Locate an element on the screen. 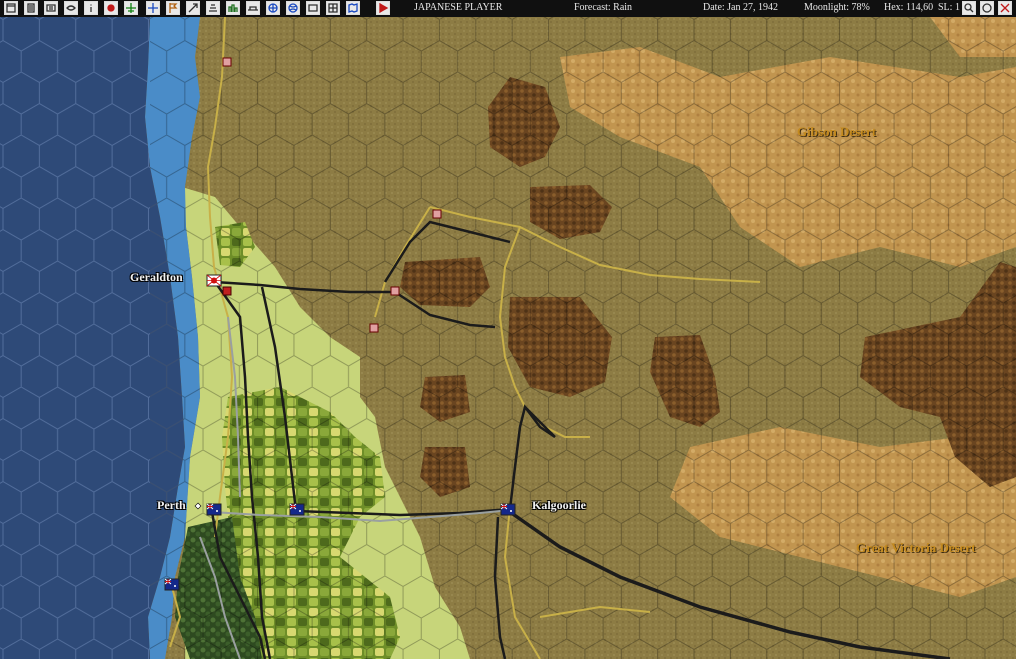  center-icon is located at coordinates (987, 8).